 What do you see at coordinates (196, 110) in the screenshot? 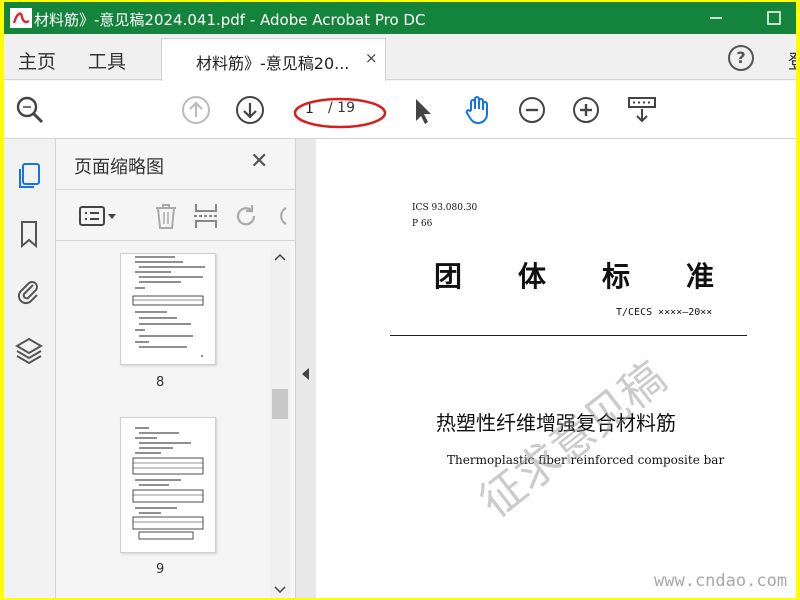
I see `page-up-icon` at bounding box center [196, 110].